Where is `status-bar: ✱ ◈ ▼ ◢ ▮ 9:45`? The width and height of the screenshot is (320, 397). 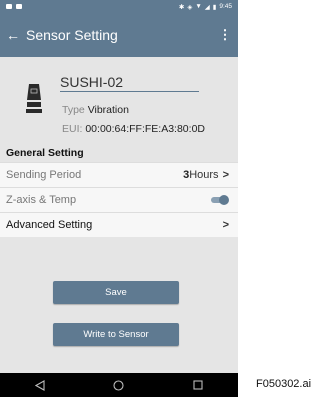
status-bar: ✱ ◈ ▼ ◢ ▮ 9:45 is located at coordinates (119, 6).